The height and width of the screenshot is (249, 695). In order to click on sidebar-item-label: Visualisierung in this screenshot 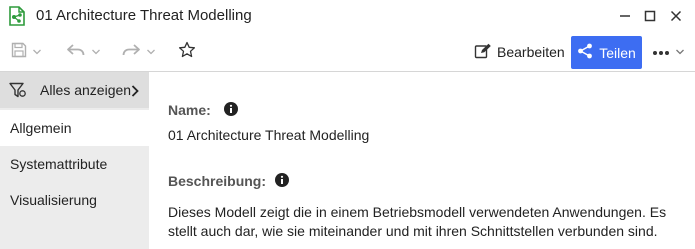, I will do `click(53, 200)`.